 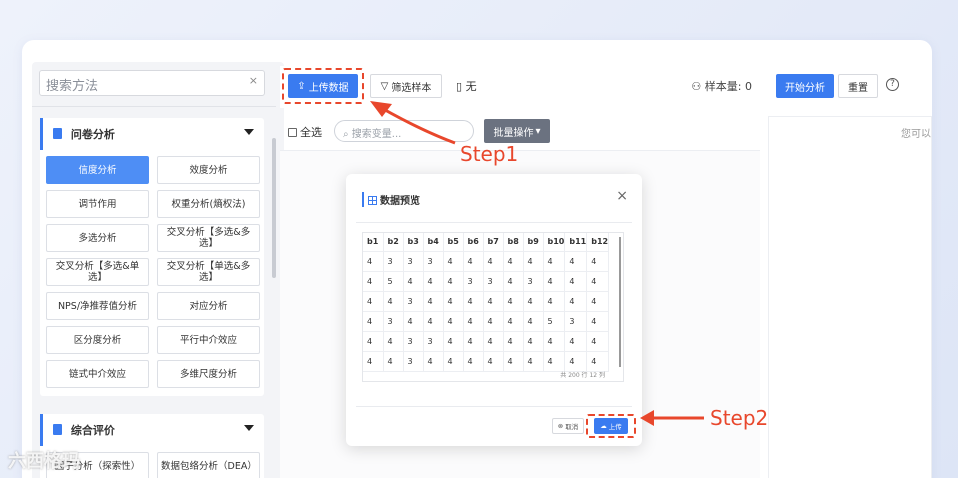 I want to click on step1-label: Step1, so click(x=489, y=154).